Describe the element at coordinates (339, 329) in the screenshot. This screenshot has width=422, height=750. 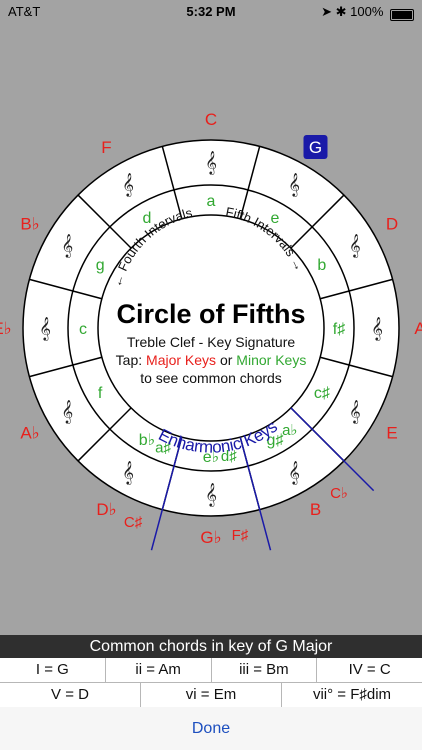
I see `minor-key-3: f♯` at that location.